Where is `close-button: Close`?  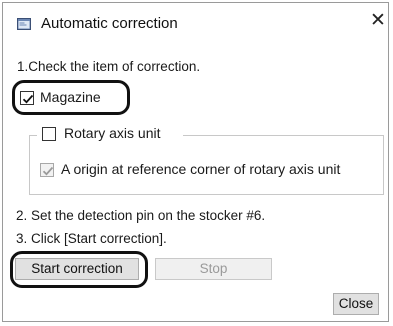 close-button: Close is located at coordinates (356, 304).